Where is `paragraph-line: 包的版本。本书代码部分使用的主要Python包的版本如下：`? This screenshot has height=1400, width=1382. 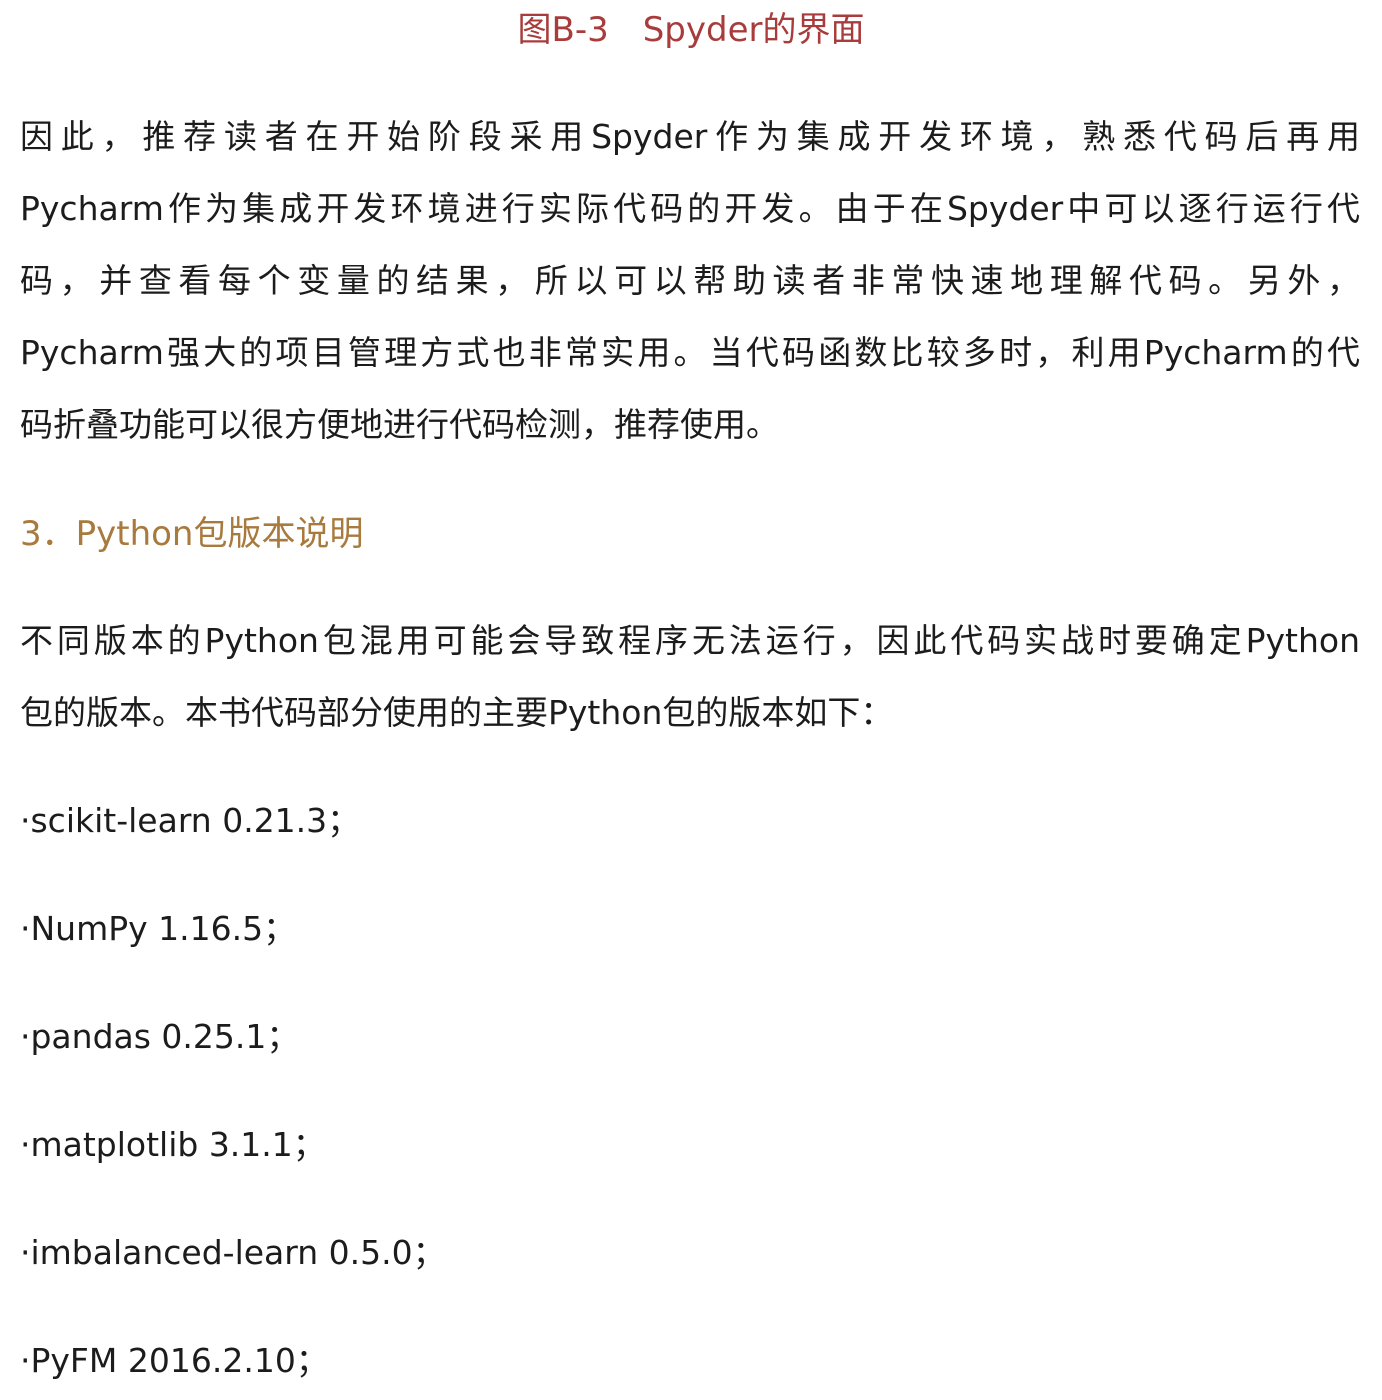 paragraph-line: 包的版本。本书代码部分使用的主要Python包的版本如下： is located at coordinates (457, 712).